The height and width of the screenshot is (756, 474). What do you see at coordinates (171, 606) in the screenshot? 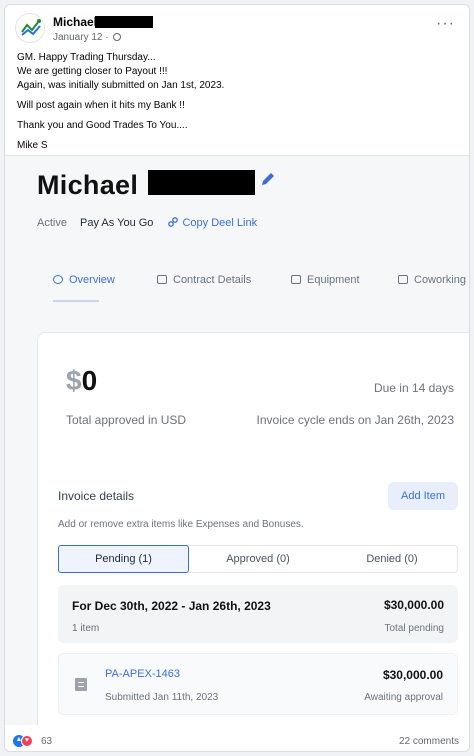
I see `period-title: For Dec 30th, 2022 - Jan 26th, 2023` at bounding box center [171, 606].